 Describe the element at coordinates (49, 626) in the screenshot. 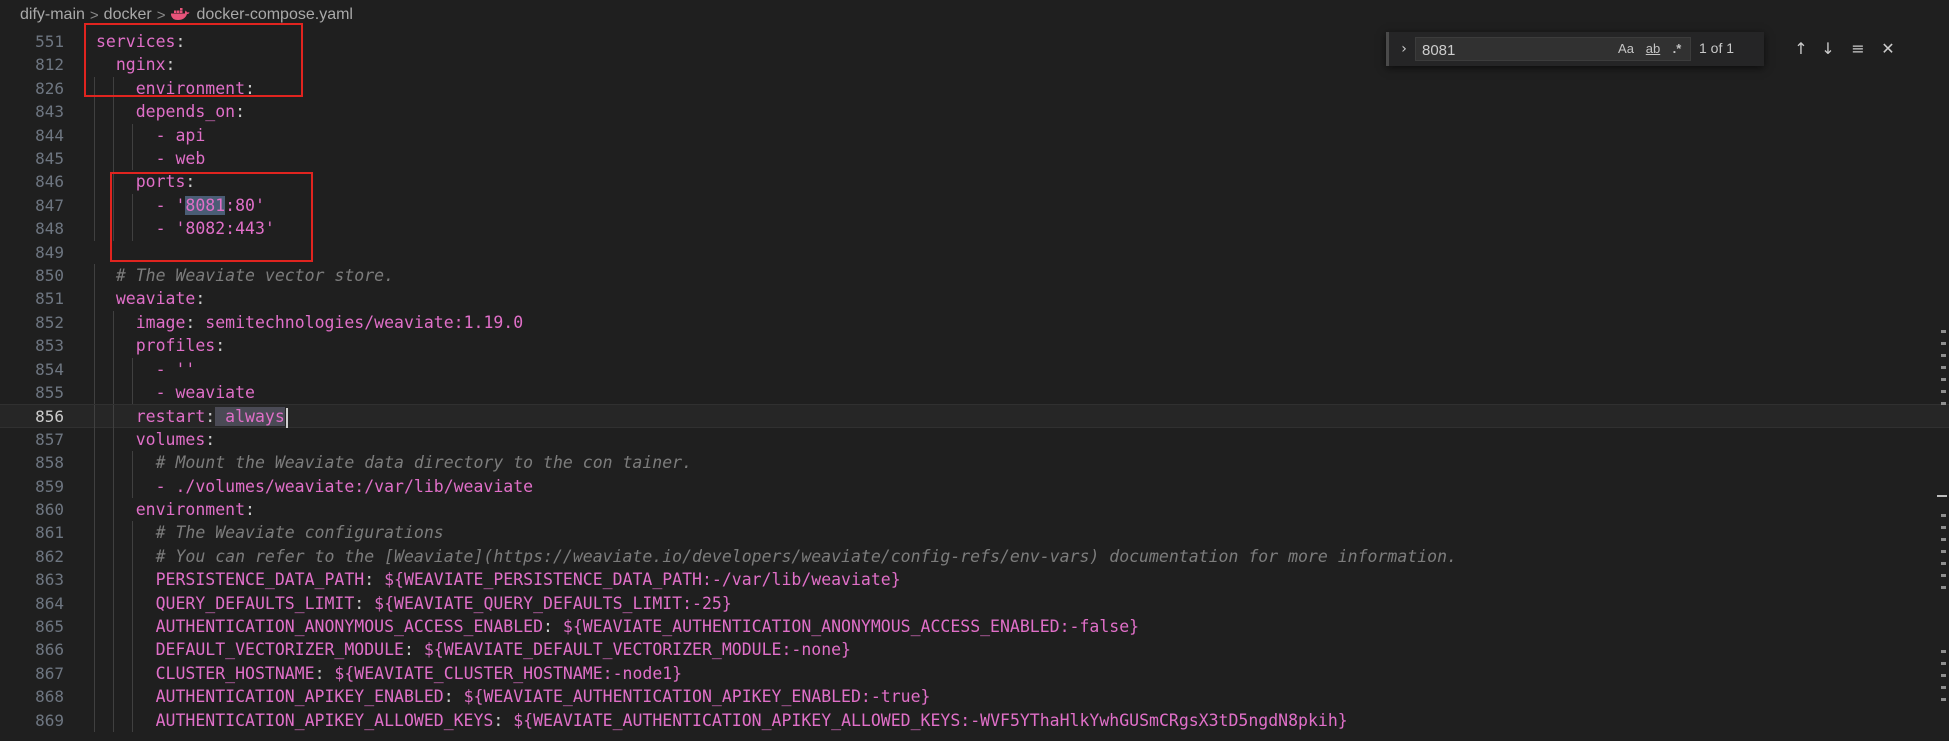

I see `line-number: 865` at that location.